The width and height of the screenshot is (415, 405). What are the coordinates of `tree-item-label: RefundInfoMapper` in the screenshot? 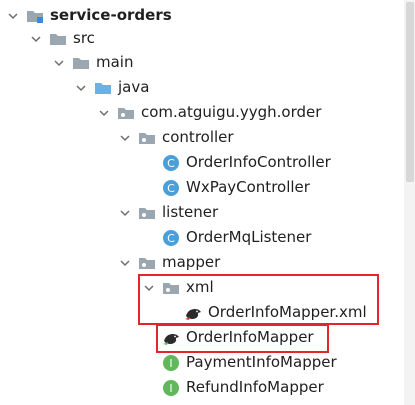 It's located at (255, 387).